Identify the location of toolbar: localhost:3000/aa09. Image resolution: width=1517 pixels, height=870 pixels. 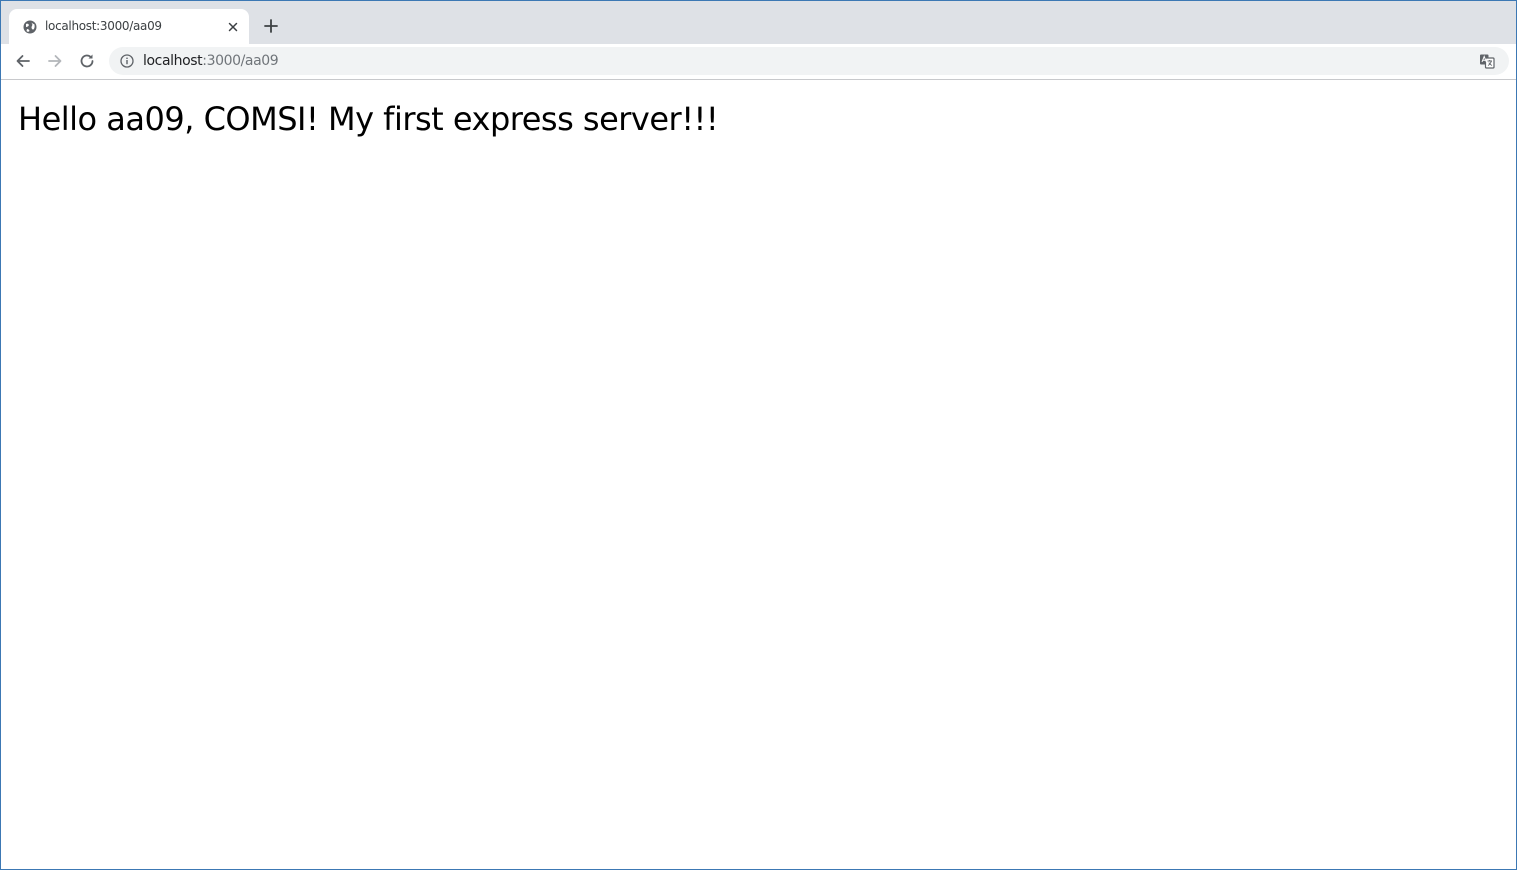
(758, 62).